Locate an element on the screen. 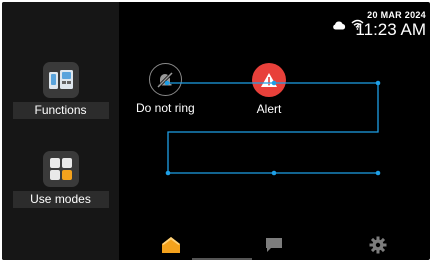  alert-button: Alert is located at coordinates (269, 89).